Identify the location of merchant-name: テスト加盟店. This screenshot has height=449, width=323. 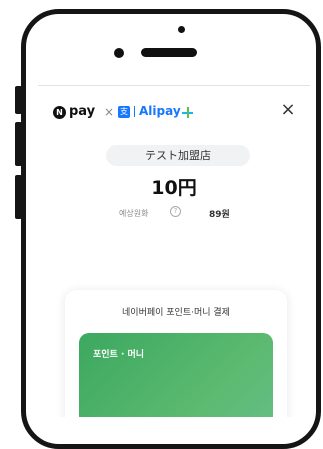
(178, 155).